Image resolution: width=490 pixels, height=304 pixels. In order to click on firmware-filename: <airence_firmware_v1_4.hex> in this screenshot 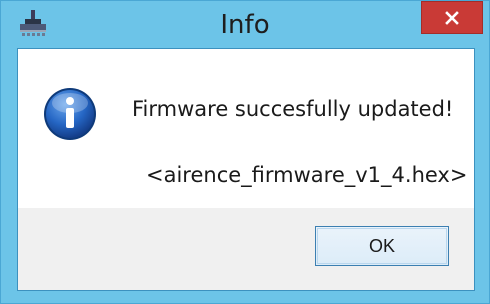, I will do `click(307, 175)`.